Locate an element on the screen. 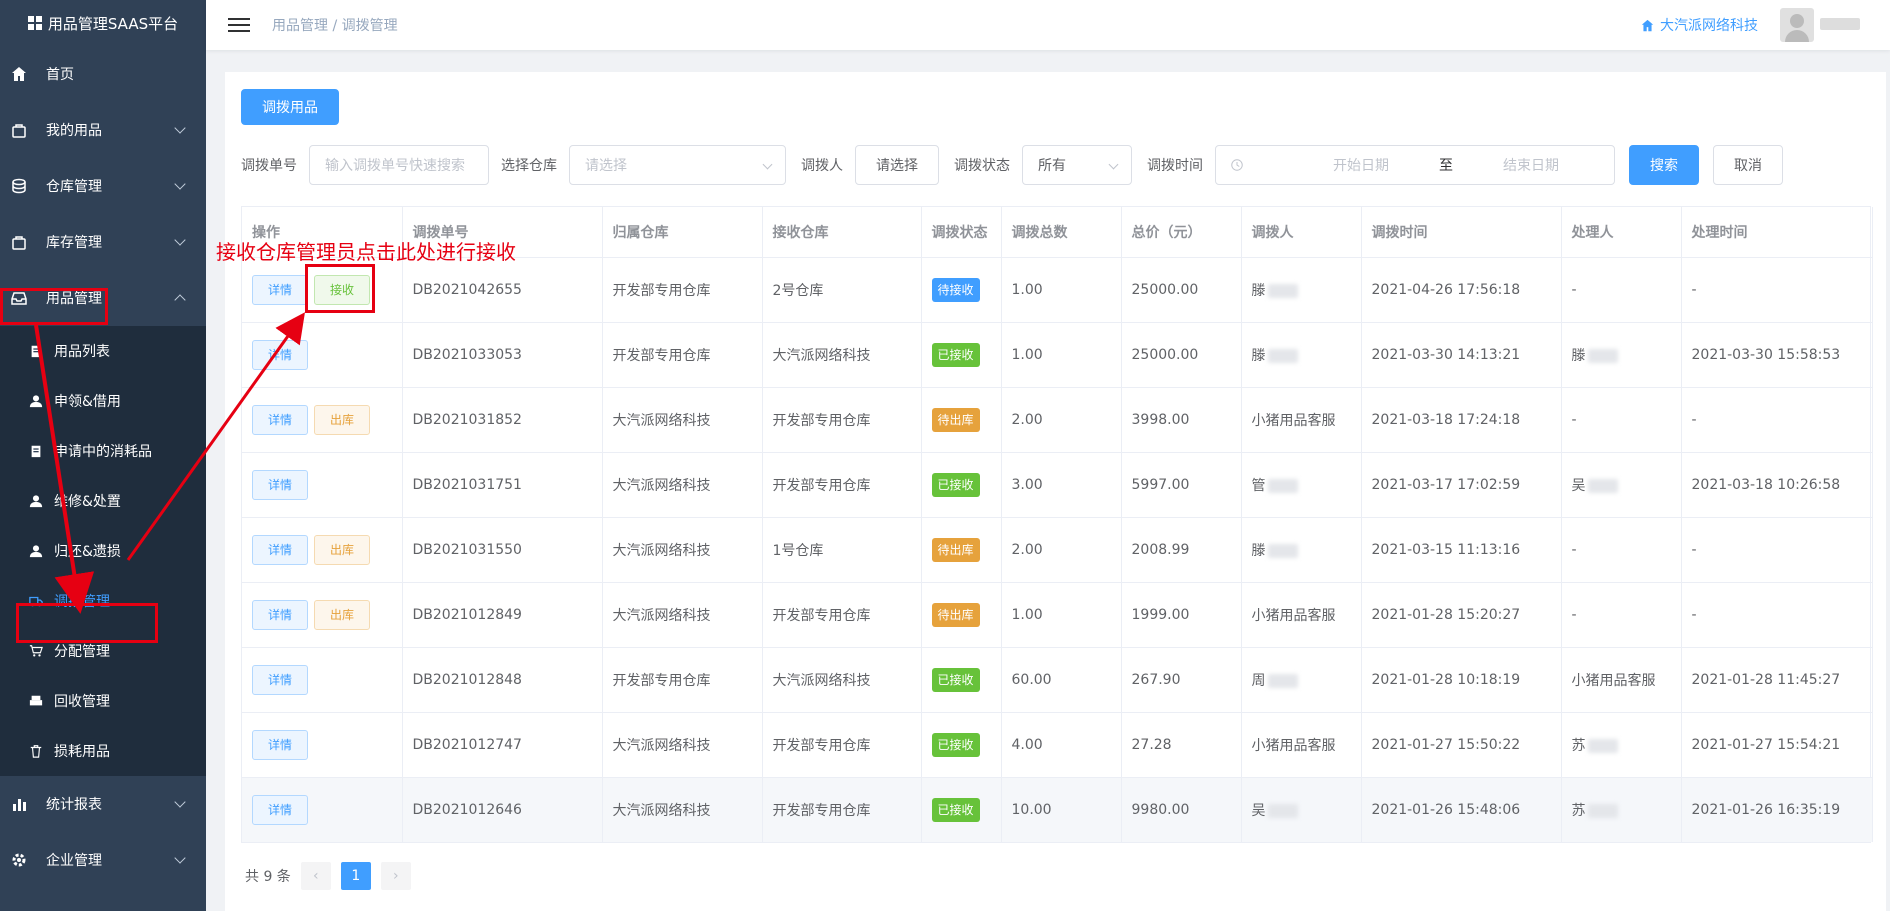 This screenshot has height=911, width=1890. status-badge: 待接收 is located at coordinates (955, 289).